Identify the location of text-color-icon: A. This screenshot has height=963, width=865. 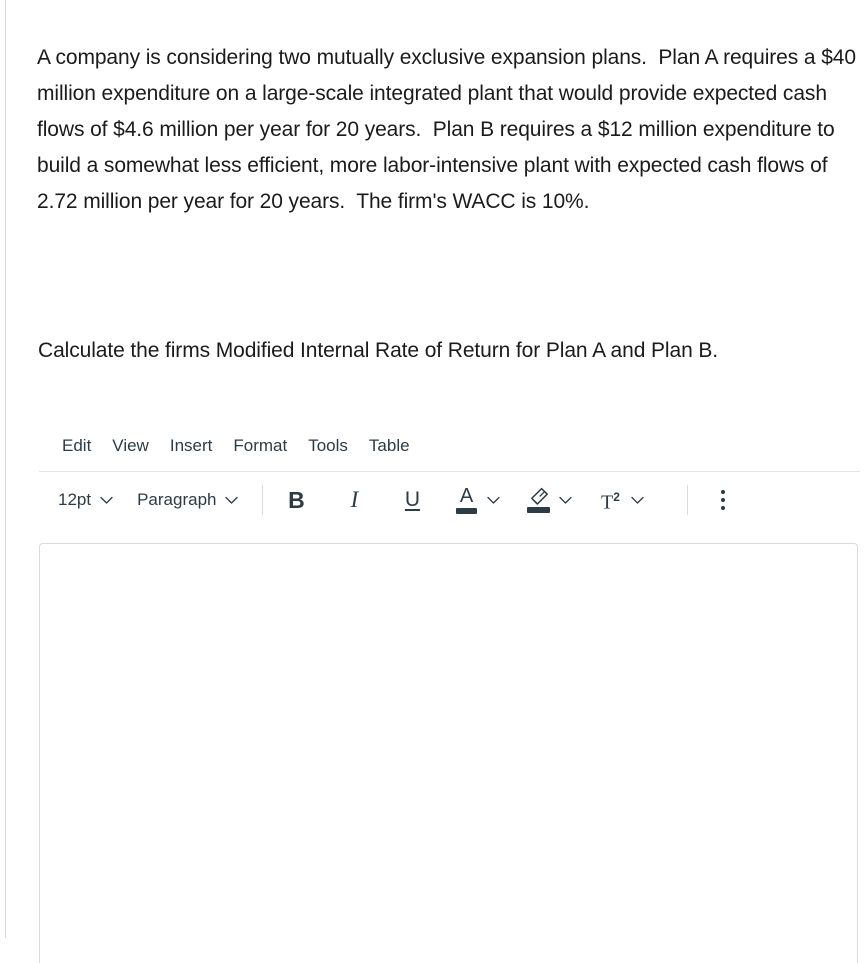
(466, 500).